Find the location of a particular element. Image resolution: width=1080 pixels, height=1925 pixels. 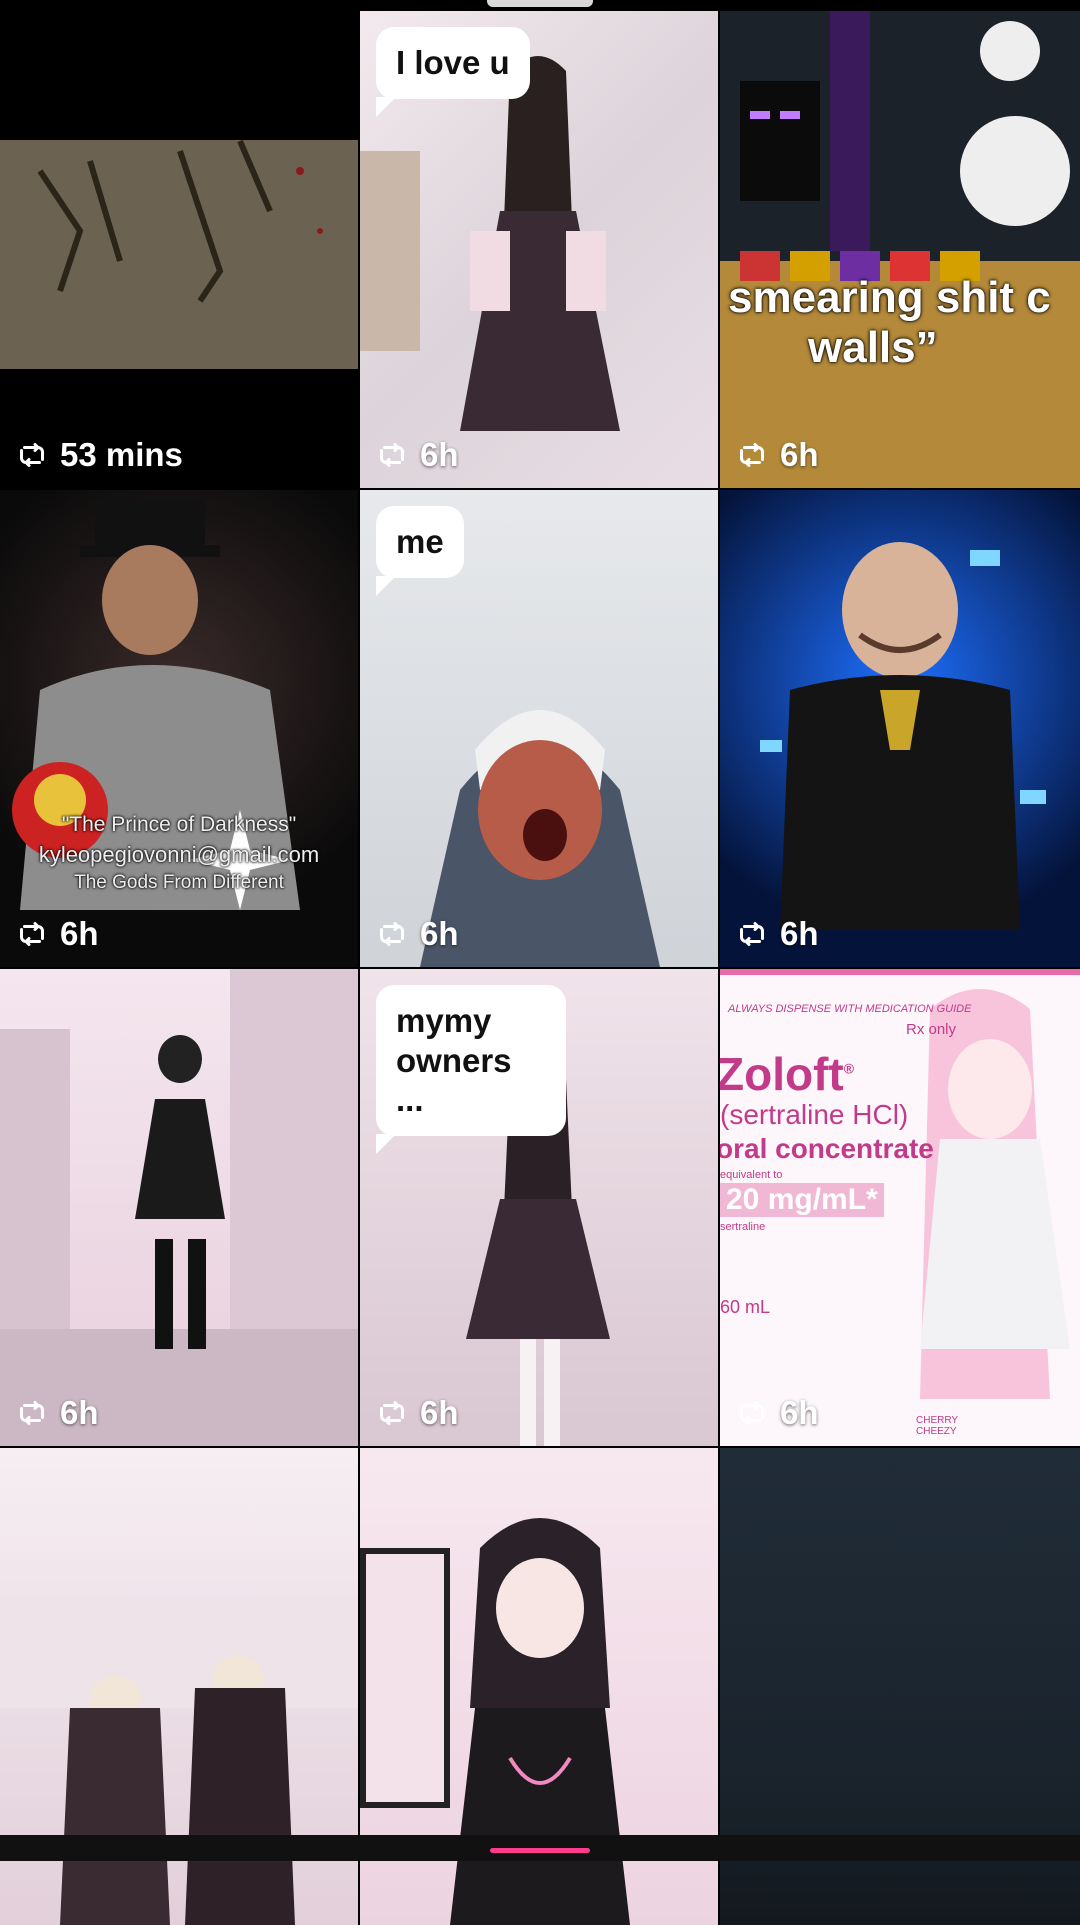

label-equiv: equivalent to is located at coordinates (751, 1175).